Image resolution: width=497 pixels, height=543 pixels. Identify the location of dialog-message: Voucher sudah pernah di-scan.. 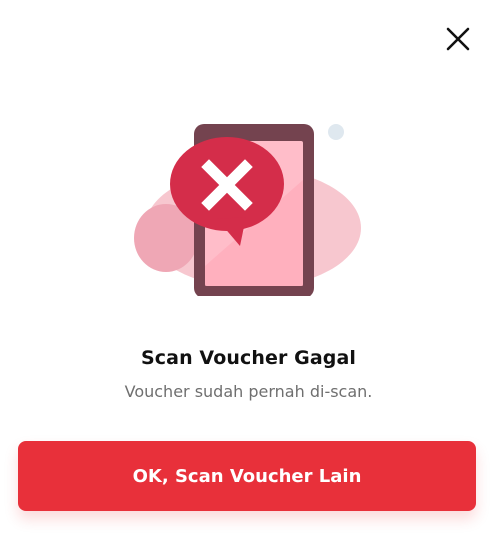
(248, 391).